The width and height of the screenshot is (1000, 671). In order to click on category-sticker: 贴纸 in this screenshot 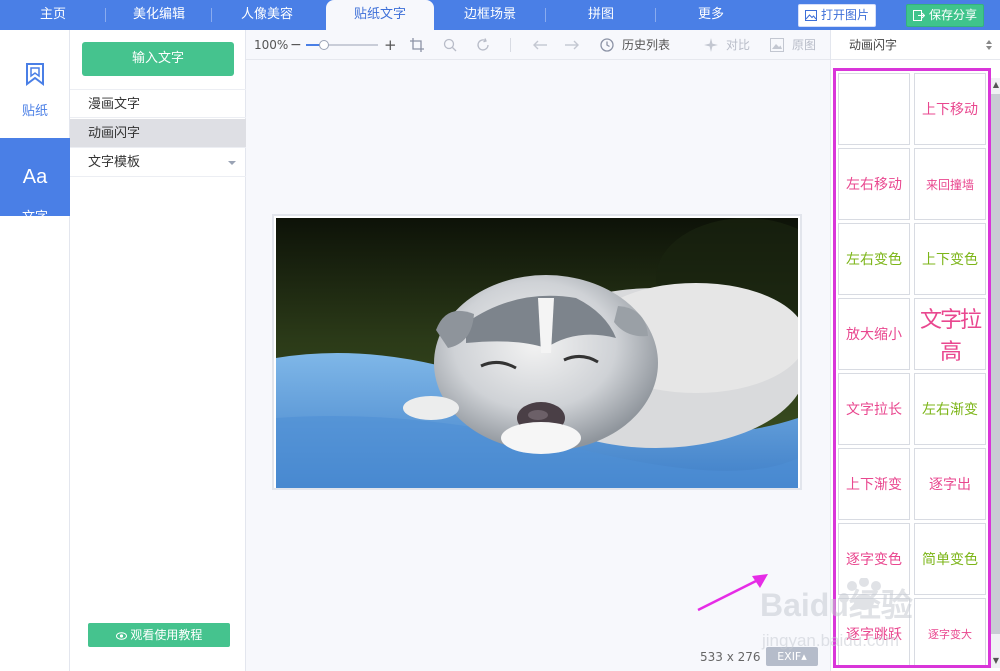, I will do `click(35, 99)`.